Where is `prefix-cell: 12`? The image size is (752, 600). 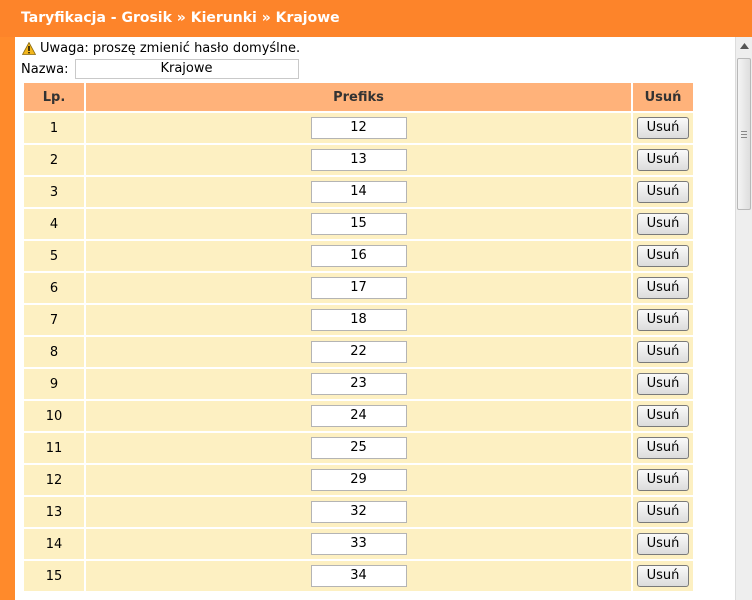
prefix-cell: 12 is located at coordinates (358, 128).